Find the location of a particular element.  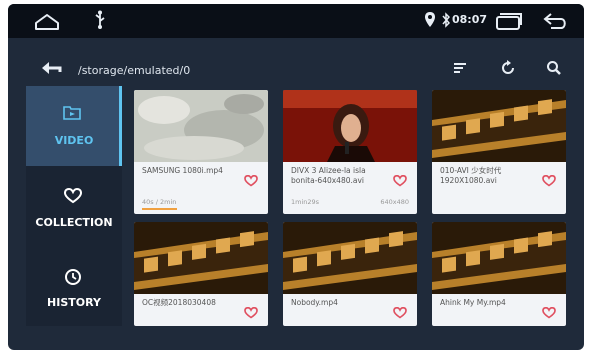

video-card: Ahink My My.mp4 is located at coordinates (499, 274).